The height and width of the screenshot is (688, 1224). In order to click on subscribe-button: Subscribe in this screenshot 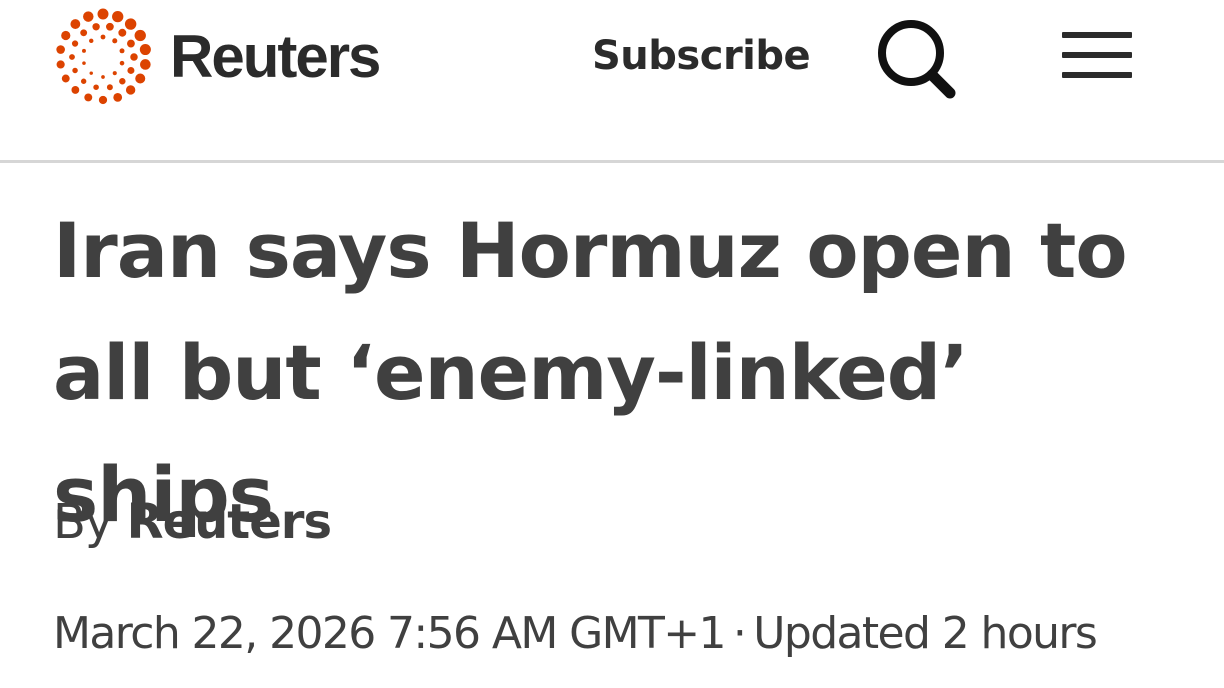, I will do `click(701, 56)`.